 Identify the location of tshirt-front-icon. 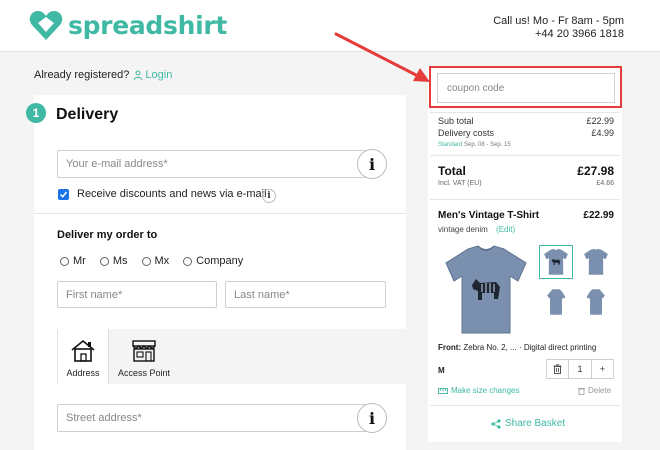
(556, 261).